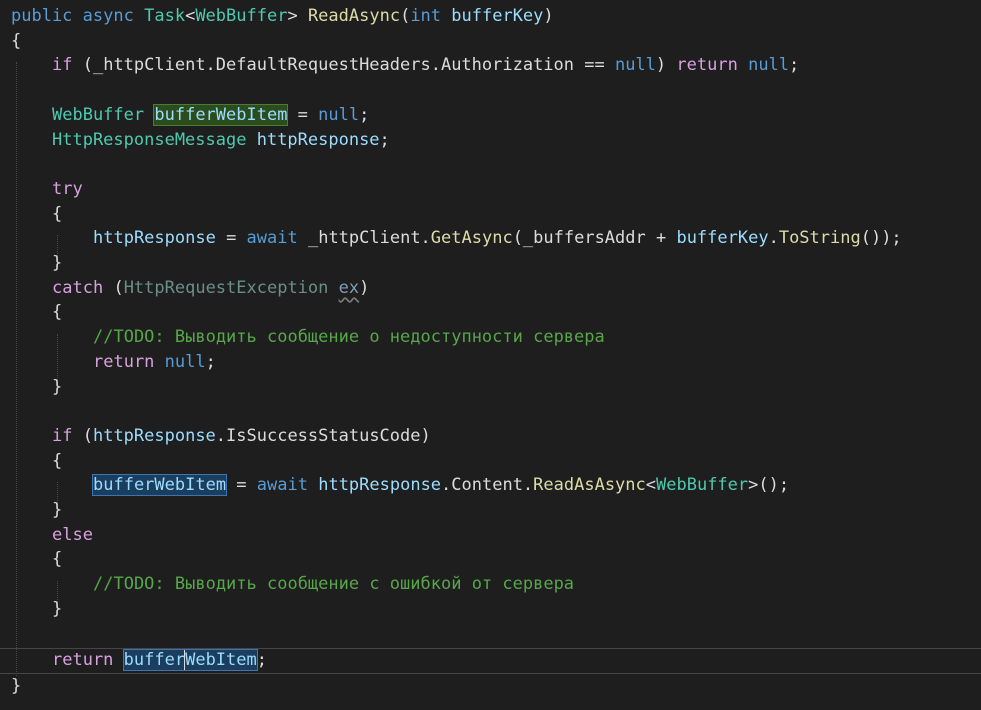 This screenshot has height=710, width=981. I want to click on code-line-16: }, so click(36, 387).